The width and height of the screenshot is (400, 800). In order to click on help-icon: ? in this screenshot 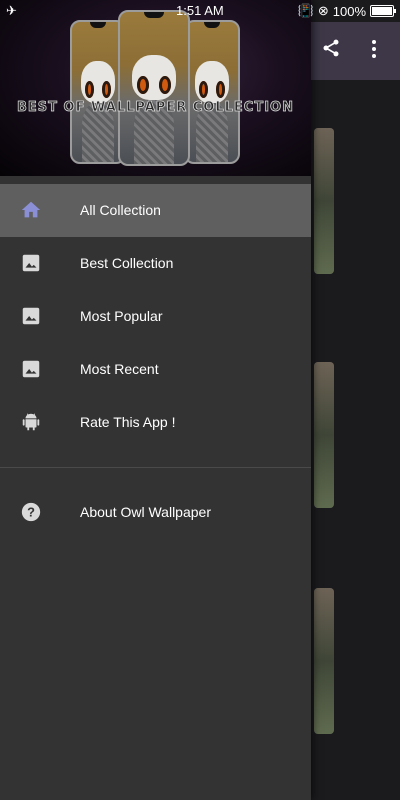, I will do `click(31, 512)`.